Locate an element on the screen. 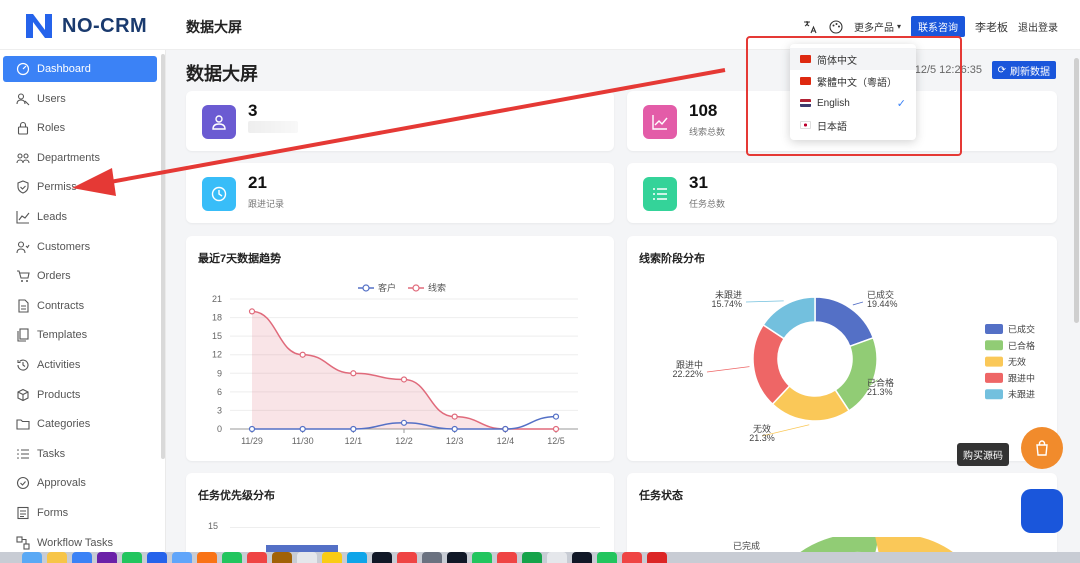  sidebar-item-leads: Leads is located at coordinates (80, 217).